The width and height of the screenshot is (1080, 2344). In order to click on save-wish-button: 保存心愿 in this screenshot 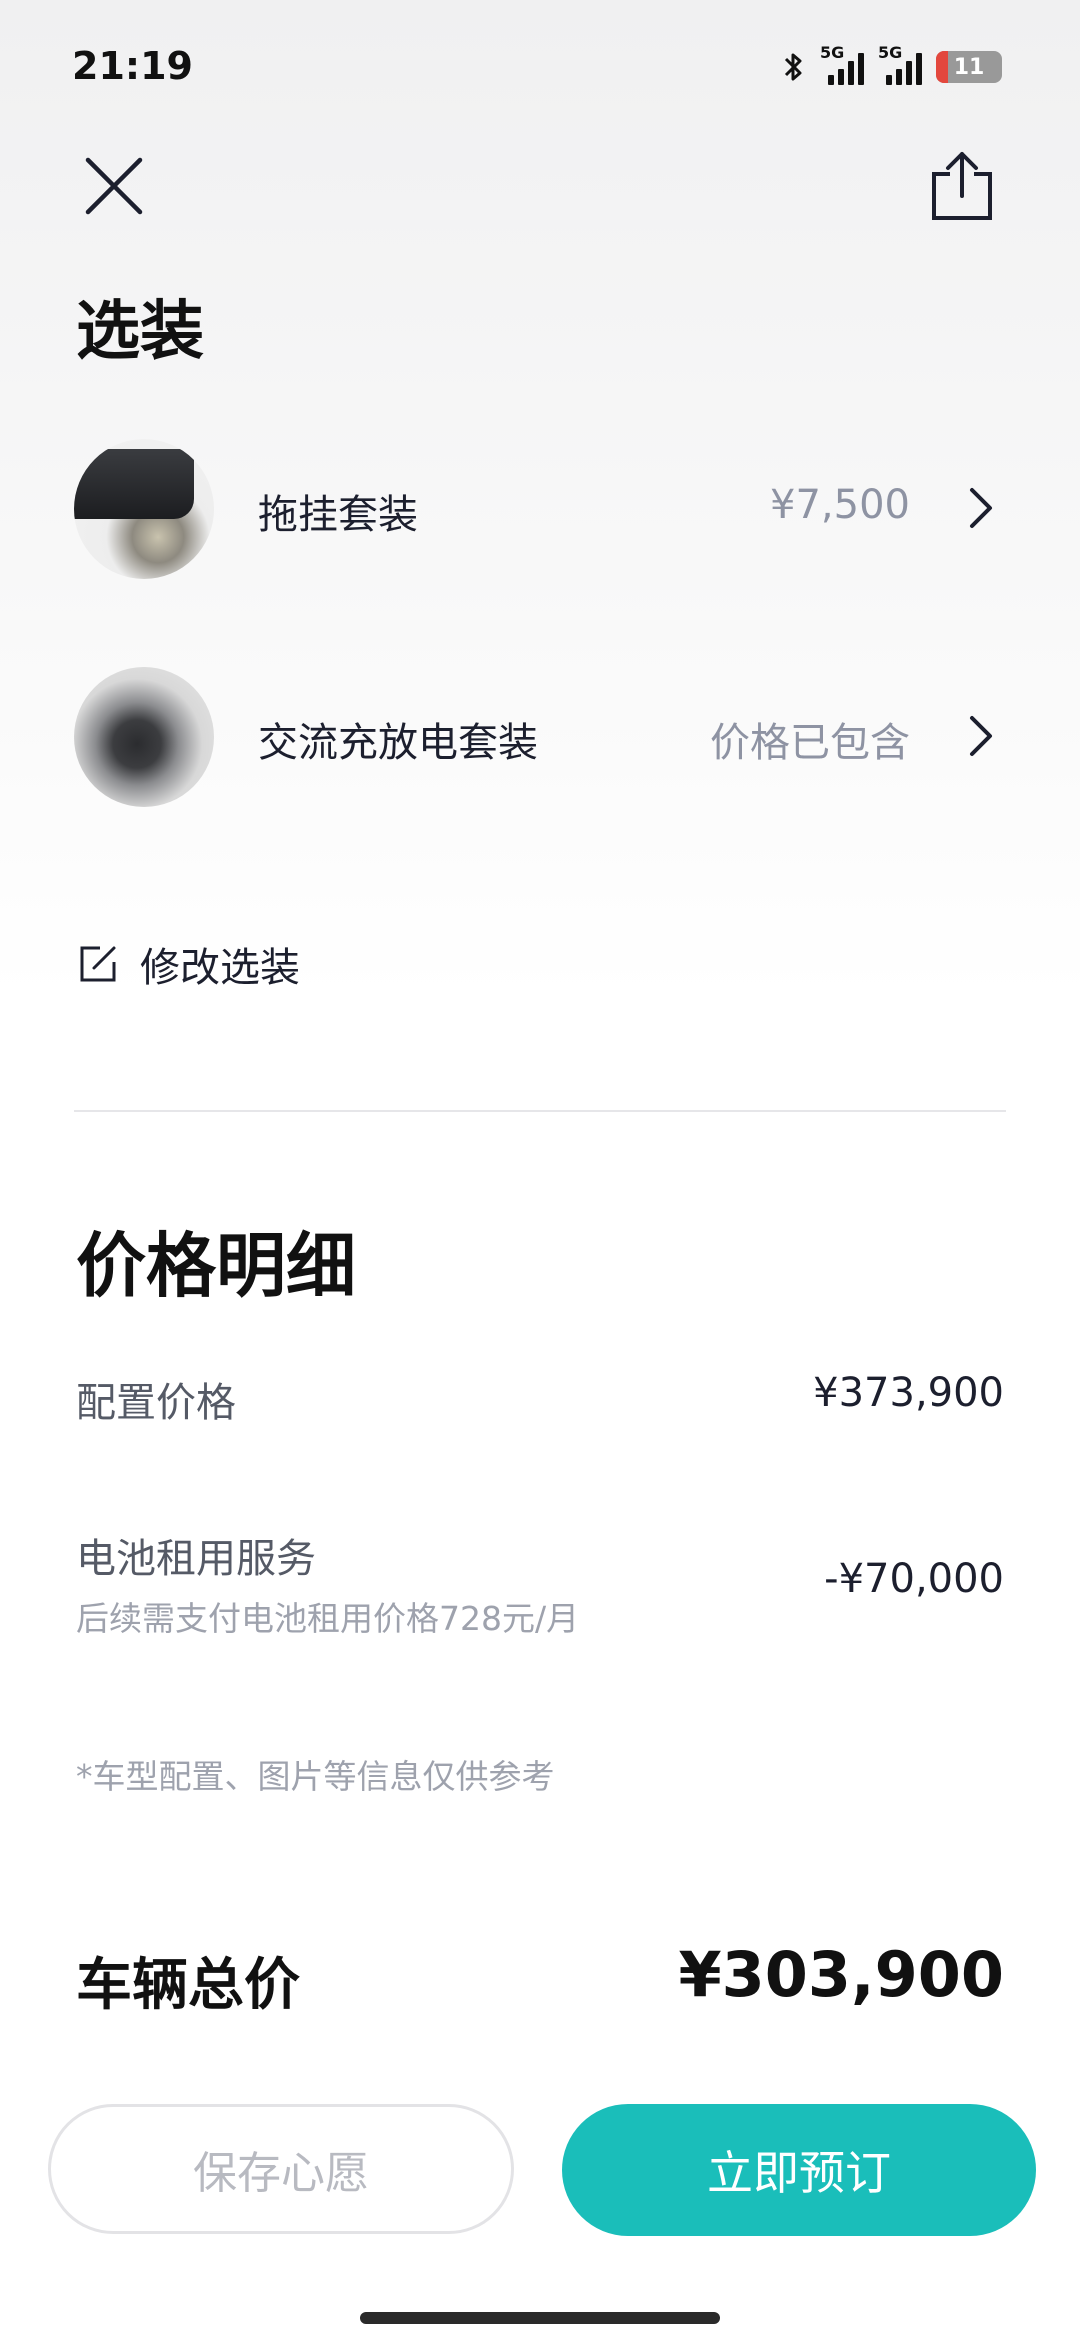, I will do `click(281, 2169)`.